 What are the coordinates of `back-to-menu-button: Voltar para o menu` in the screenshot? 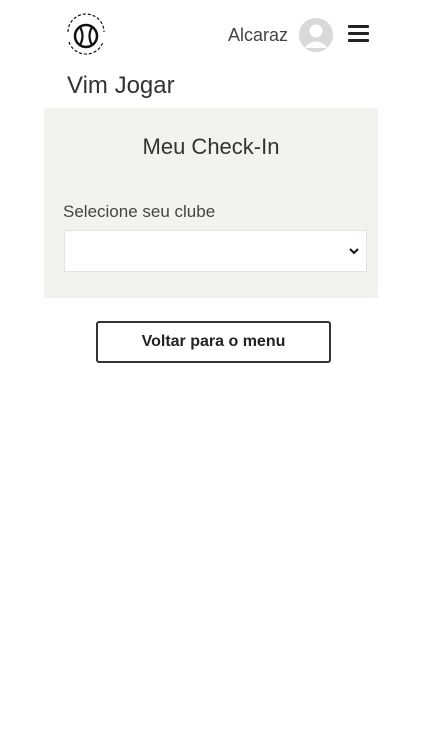 It's located at (213, 342).